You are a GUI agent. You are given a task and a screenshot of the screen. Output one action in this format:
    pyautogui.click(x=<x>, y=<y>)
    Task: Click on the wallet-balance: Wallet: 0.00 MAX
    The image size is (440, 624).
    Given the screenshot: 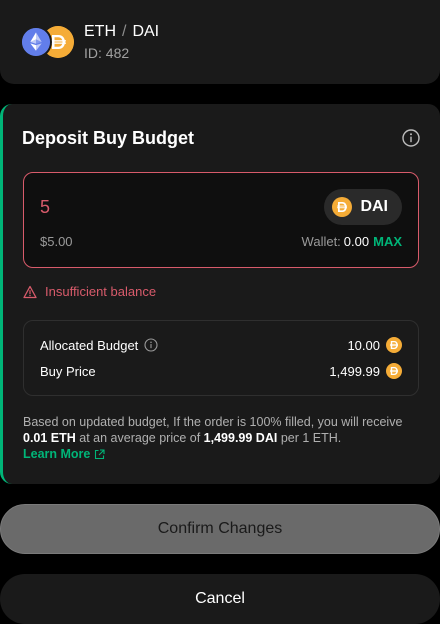 What is the action you would take?
    pyautogui.click(x=352, y=241)
    